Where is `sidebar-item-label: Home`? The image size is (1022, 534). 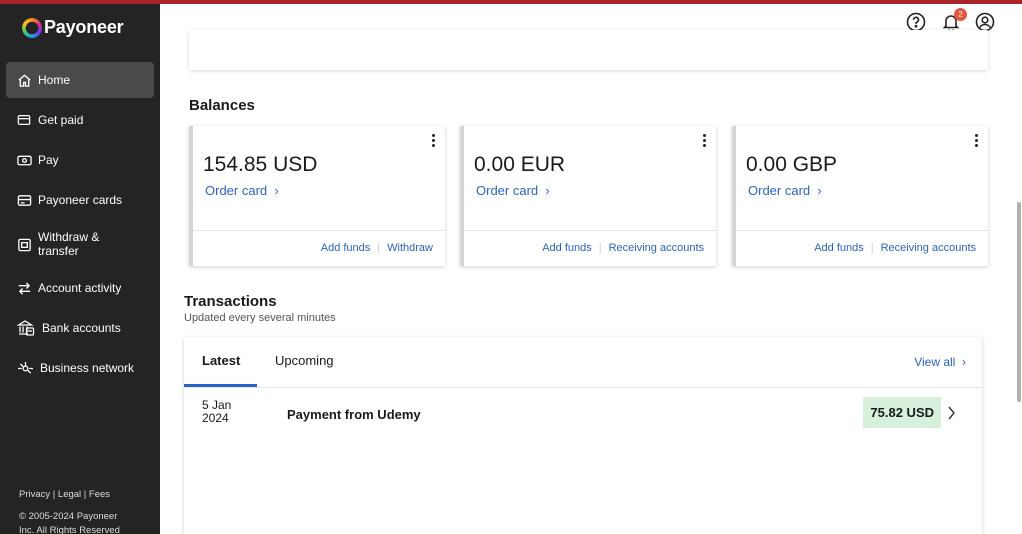
sidebar-item-label: Home is located at coordinates (54, 80).